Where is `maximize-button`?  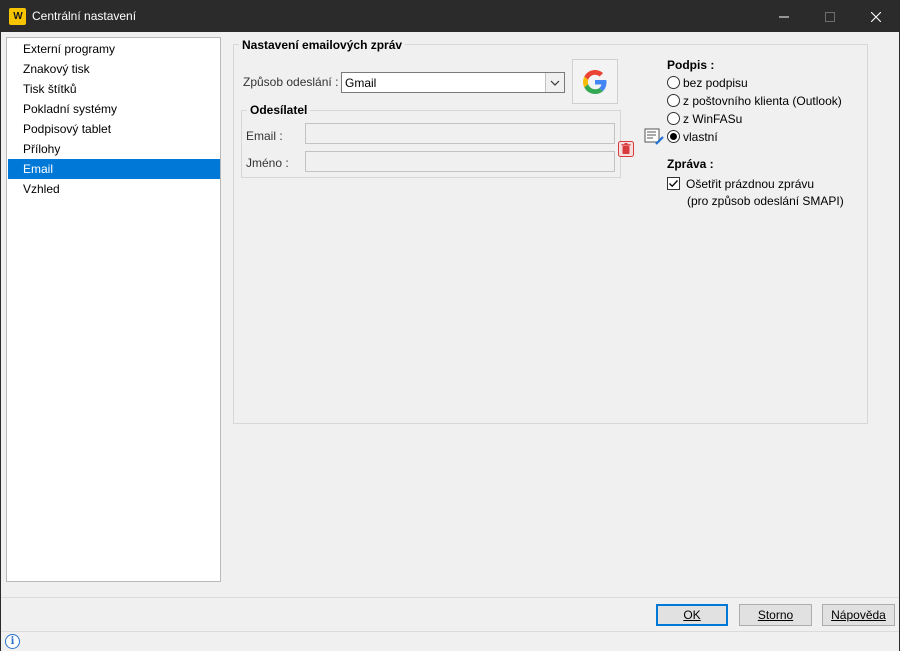 maximize-button is located at coordinates (830, 16).